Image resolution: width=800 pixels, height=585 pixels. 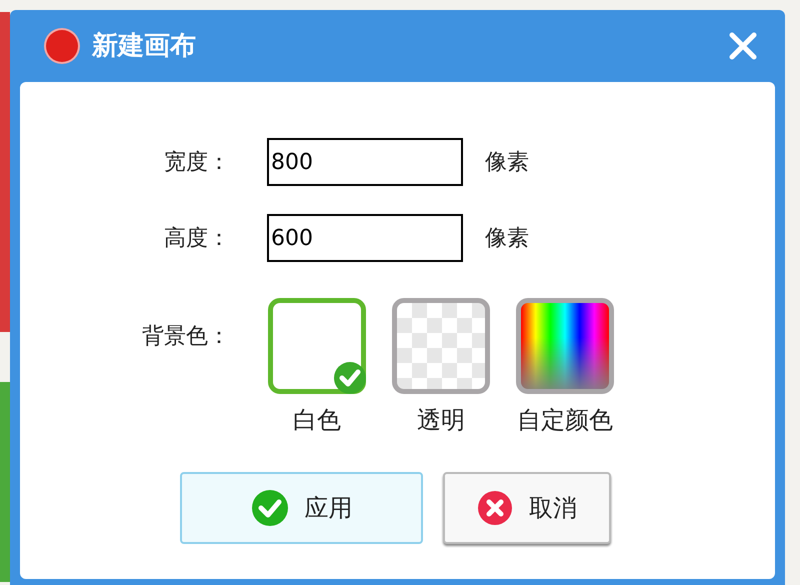 I want to click on app-logo-icon, so click(x=62, y=46).